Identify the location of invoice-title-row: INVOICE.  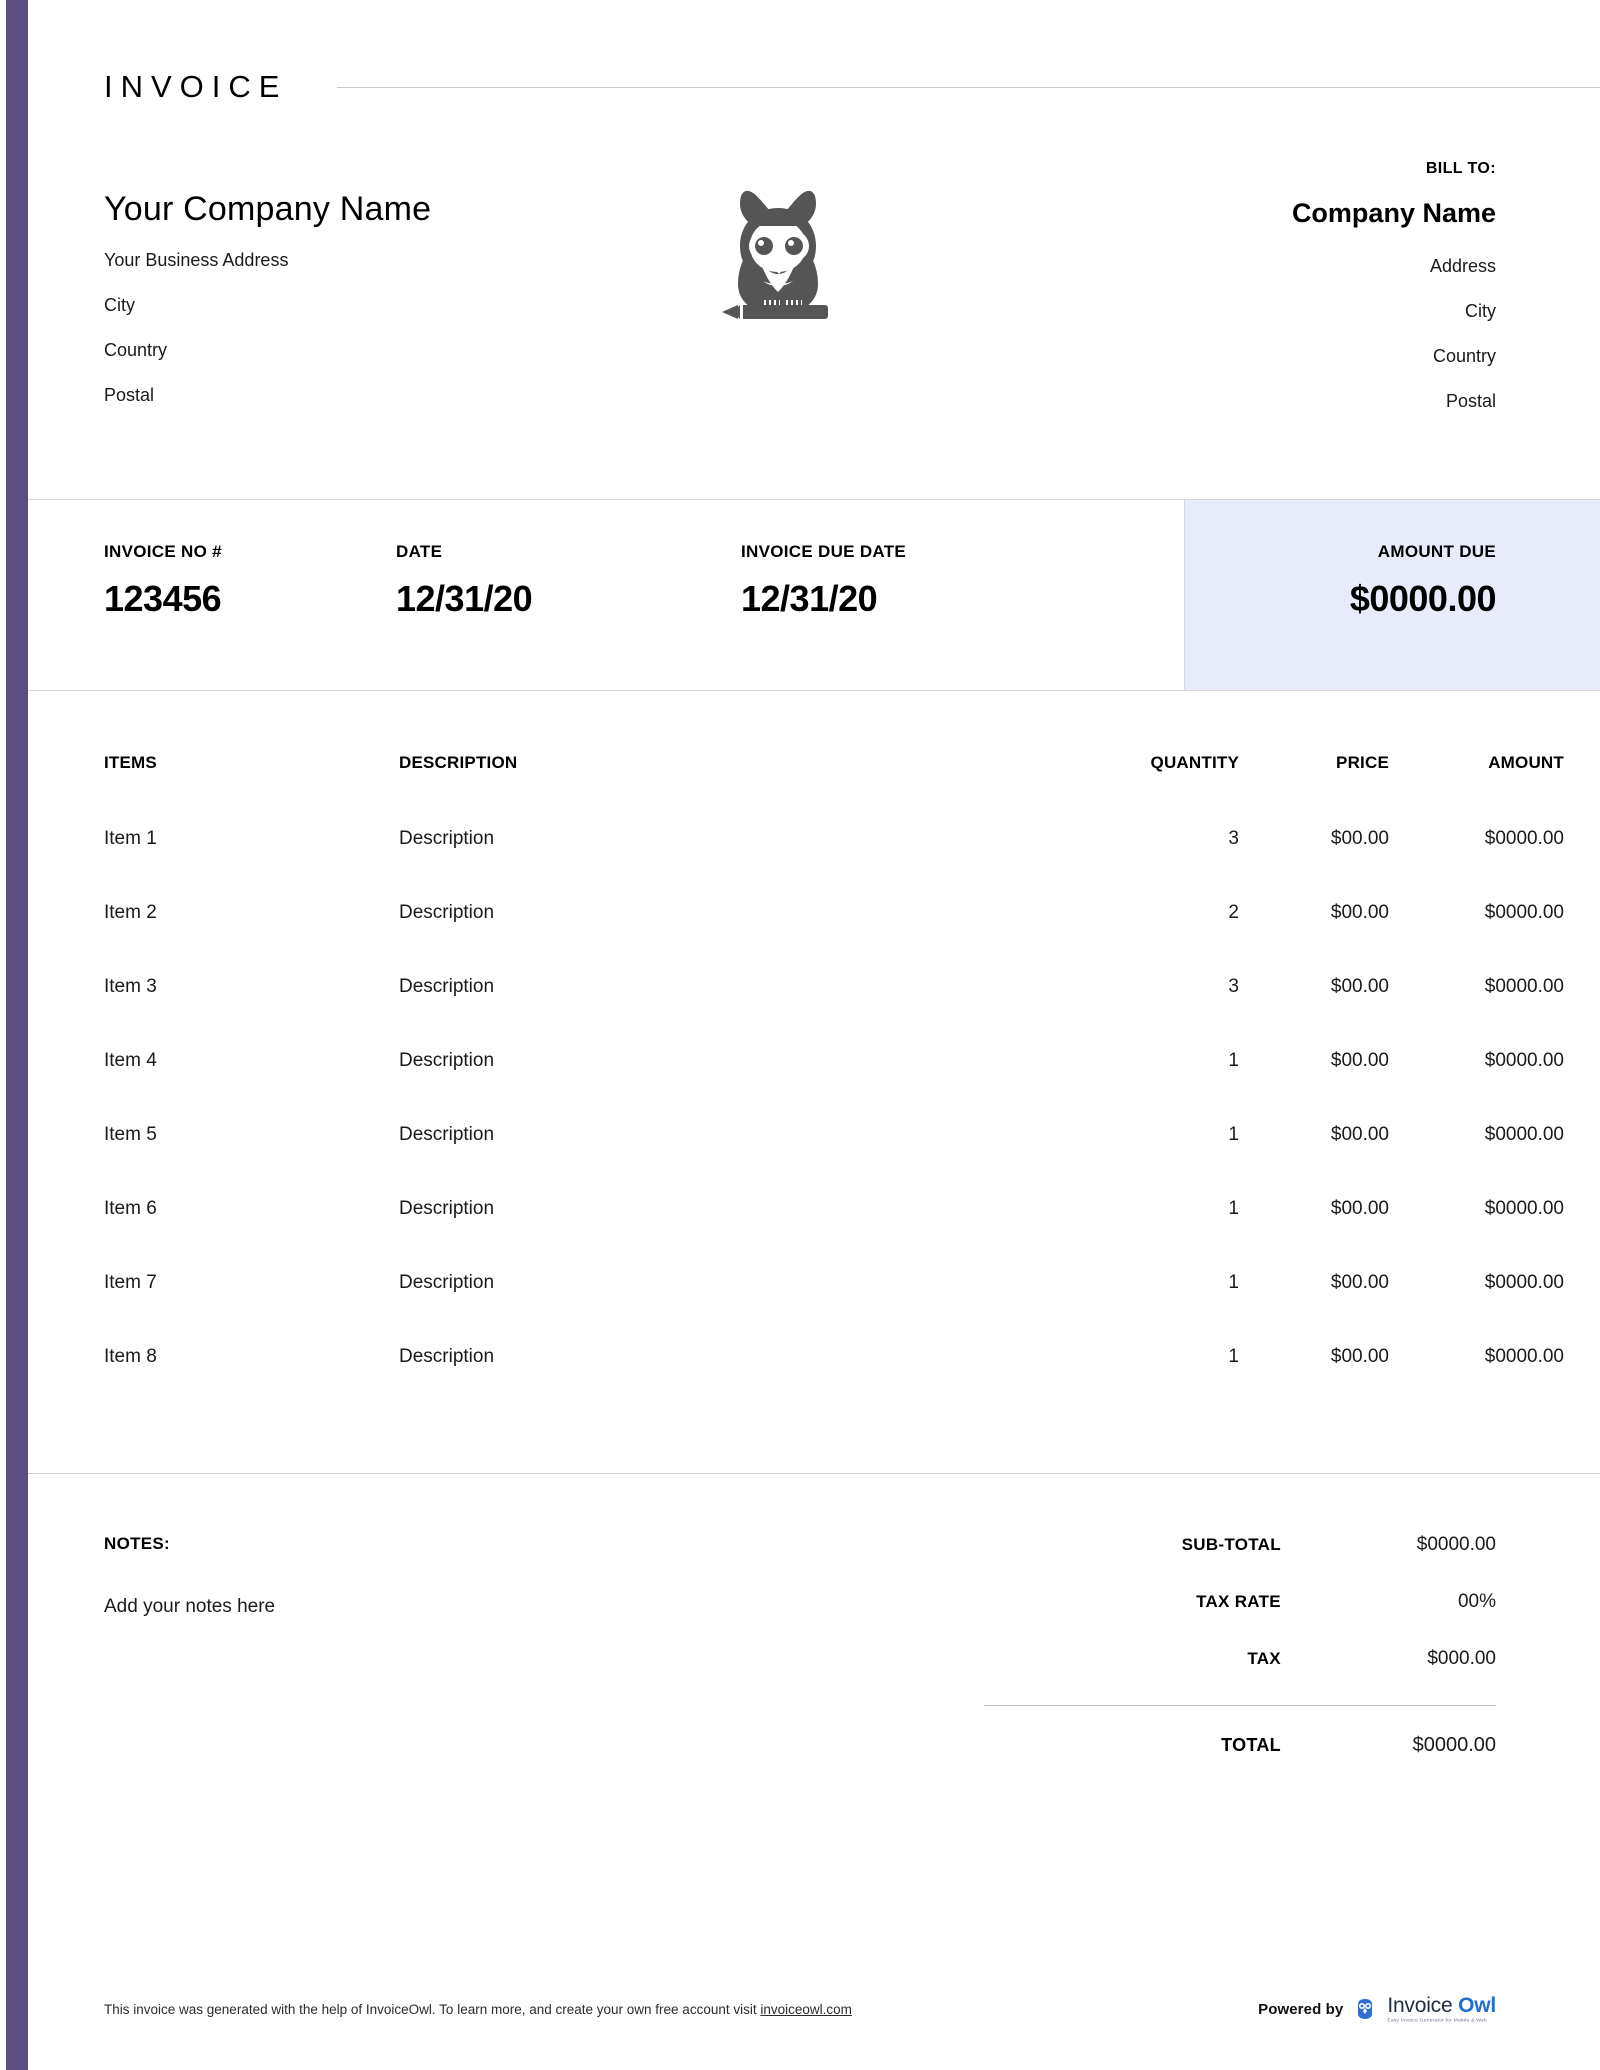
(852, 87).